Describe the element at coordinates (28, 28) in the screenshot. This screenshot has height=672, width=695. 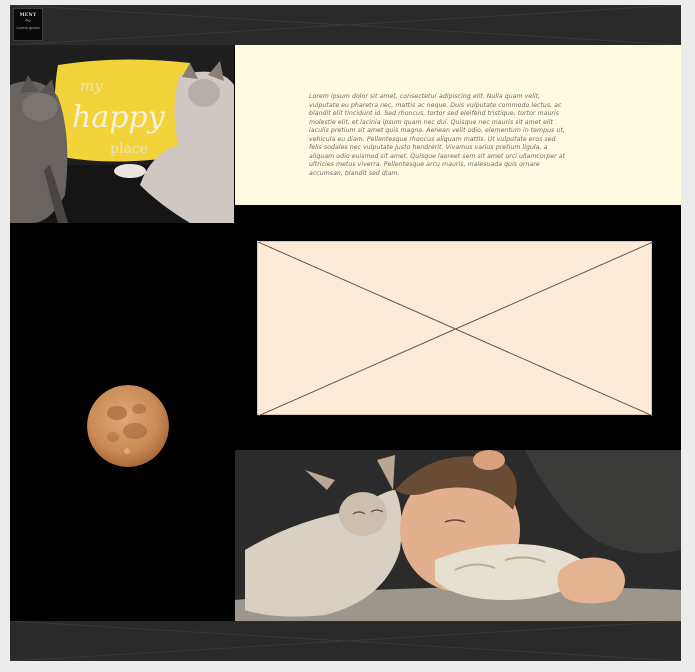
I see `menu-subtitle: Lorem ipsum` at that location.